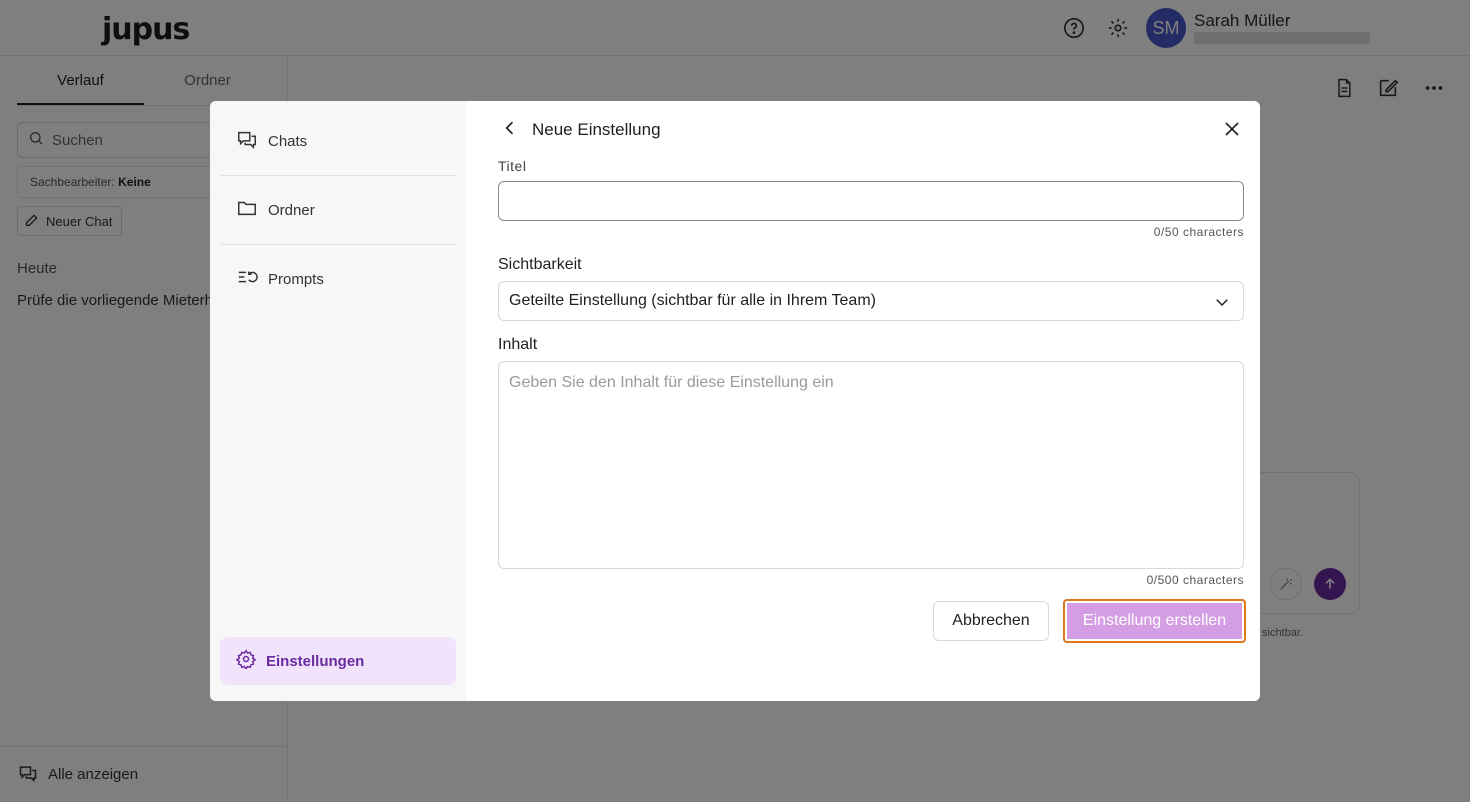 This screenshot has height=802, width=1470. I want to click on nav-item-label: Chats, so click(288, 141).